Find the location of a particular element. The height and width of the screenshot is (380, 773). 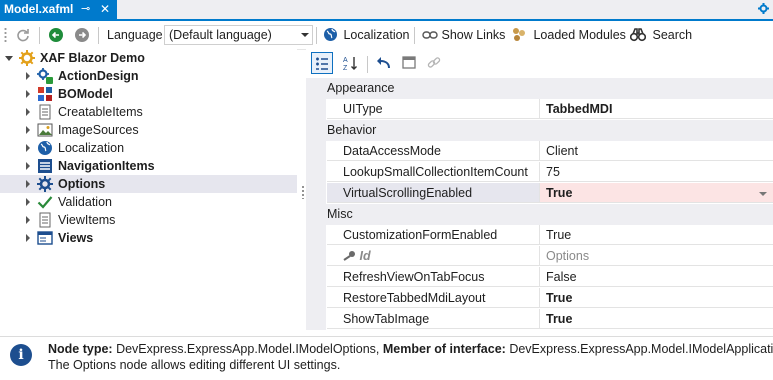

tree-node-label: Options is located at coordinates (82, 184).